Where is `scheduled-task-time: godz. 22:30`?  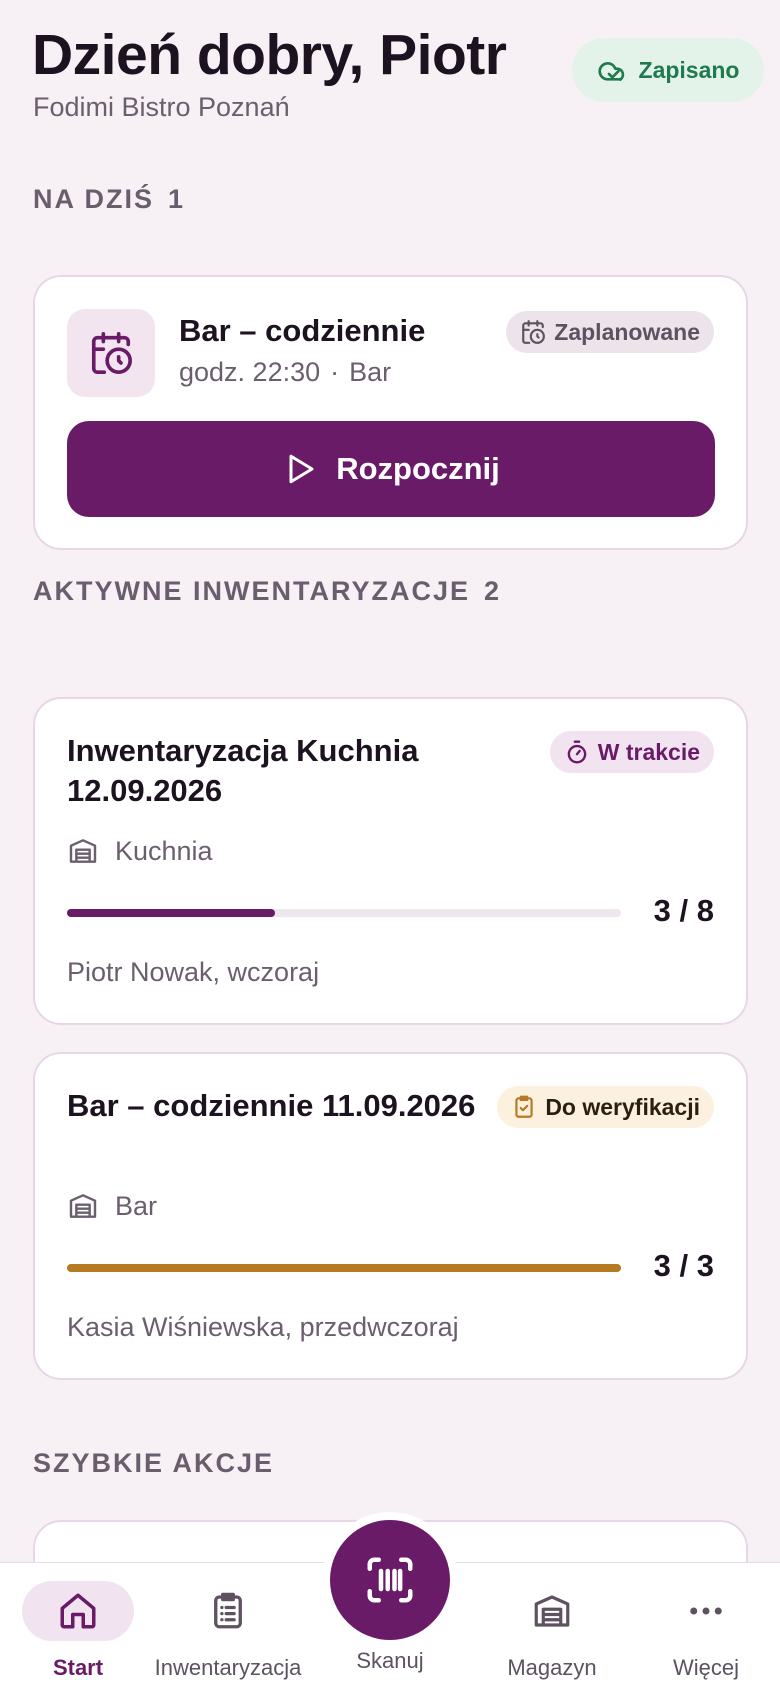 scheduled-task-time: godz. 22:30 is located at coordinates (250, 372).